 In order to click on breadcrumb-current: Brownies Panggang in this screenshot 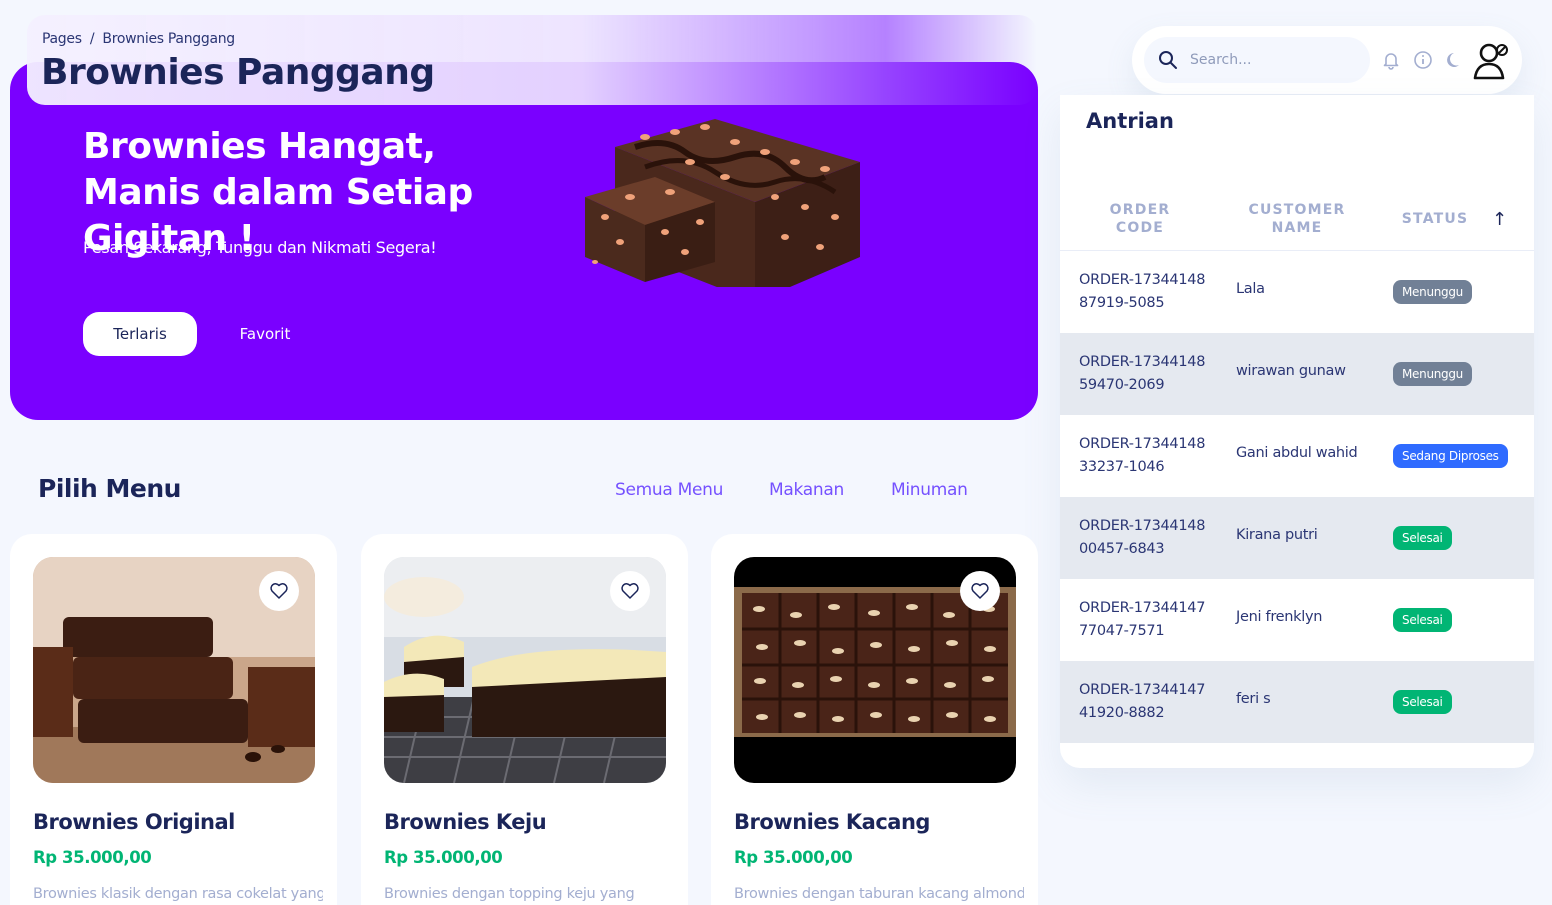, I will do `click(168, 39)`.